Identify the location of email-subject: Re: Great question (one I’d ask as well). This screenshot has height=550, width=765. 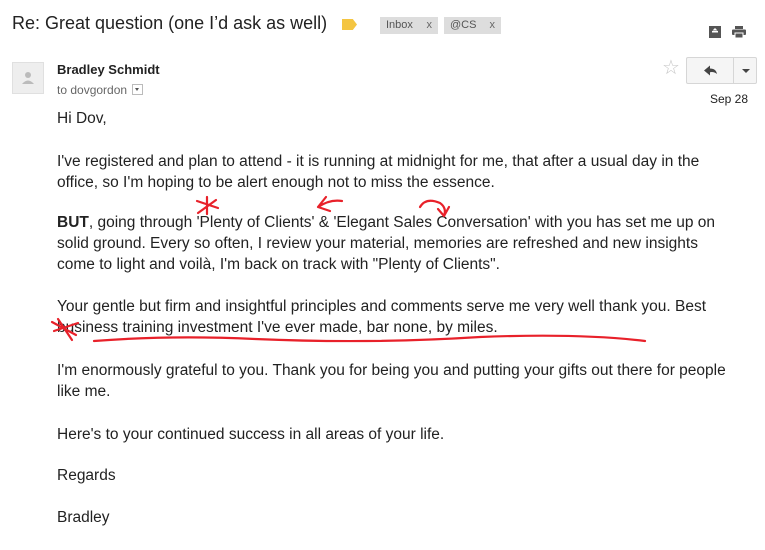
(170, 23).